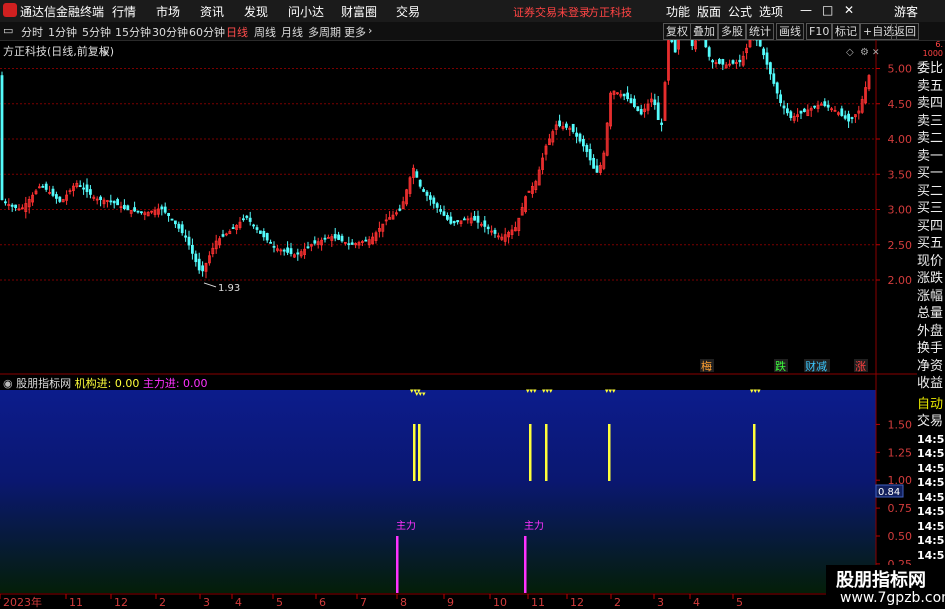 Image resolution: width=945 pixels, height=609 pixels. I want to click on tf-60min: 60分钟, so click(207, 32).